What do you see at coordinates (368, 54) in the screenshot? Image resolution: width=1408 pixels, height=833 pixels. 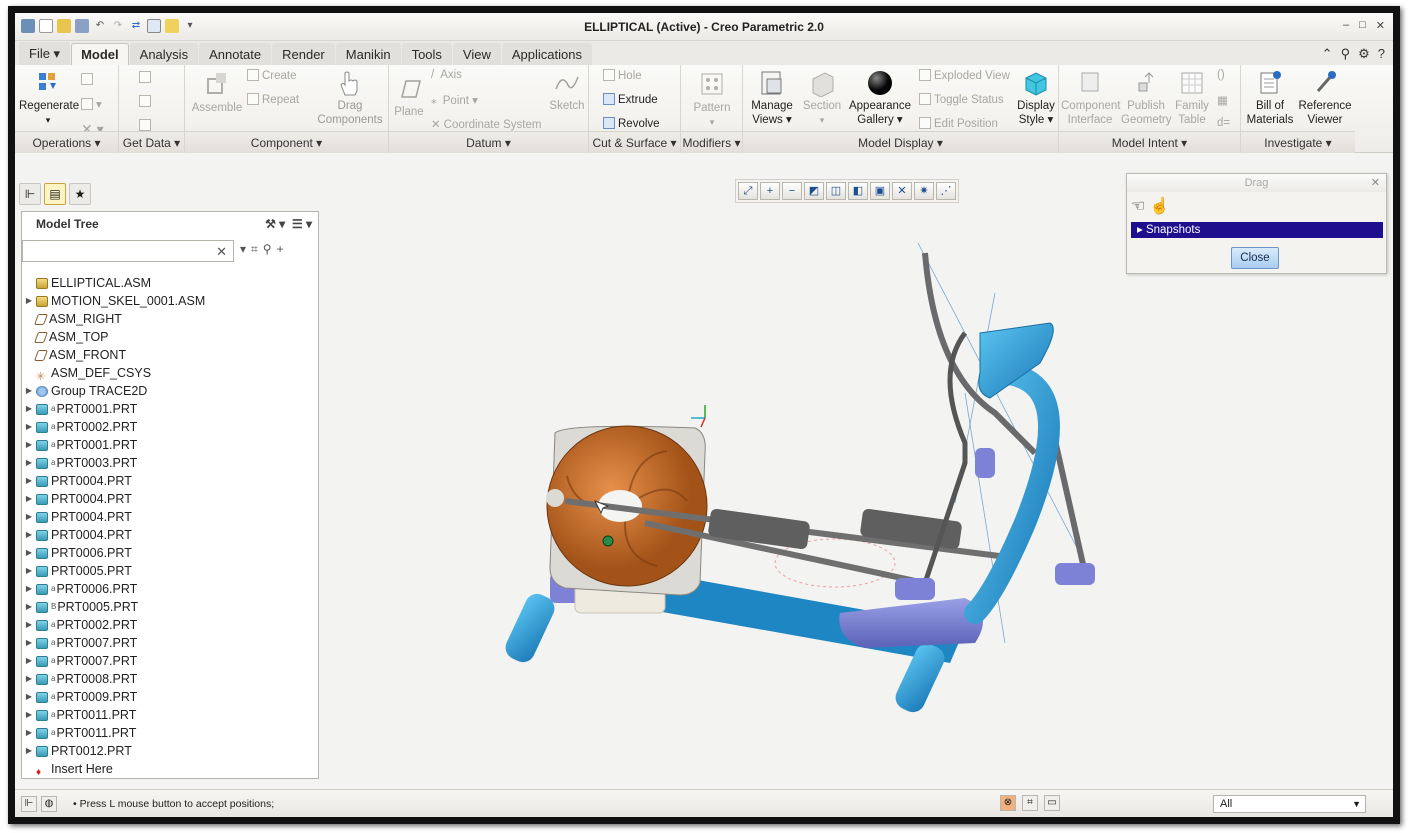 I see `tab-manikin: Manikin` at bounding box center [368, 54].